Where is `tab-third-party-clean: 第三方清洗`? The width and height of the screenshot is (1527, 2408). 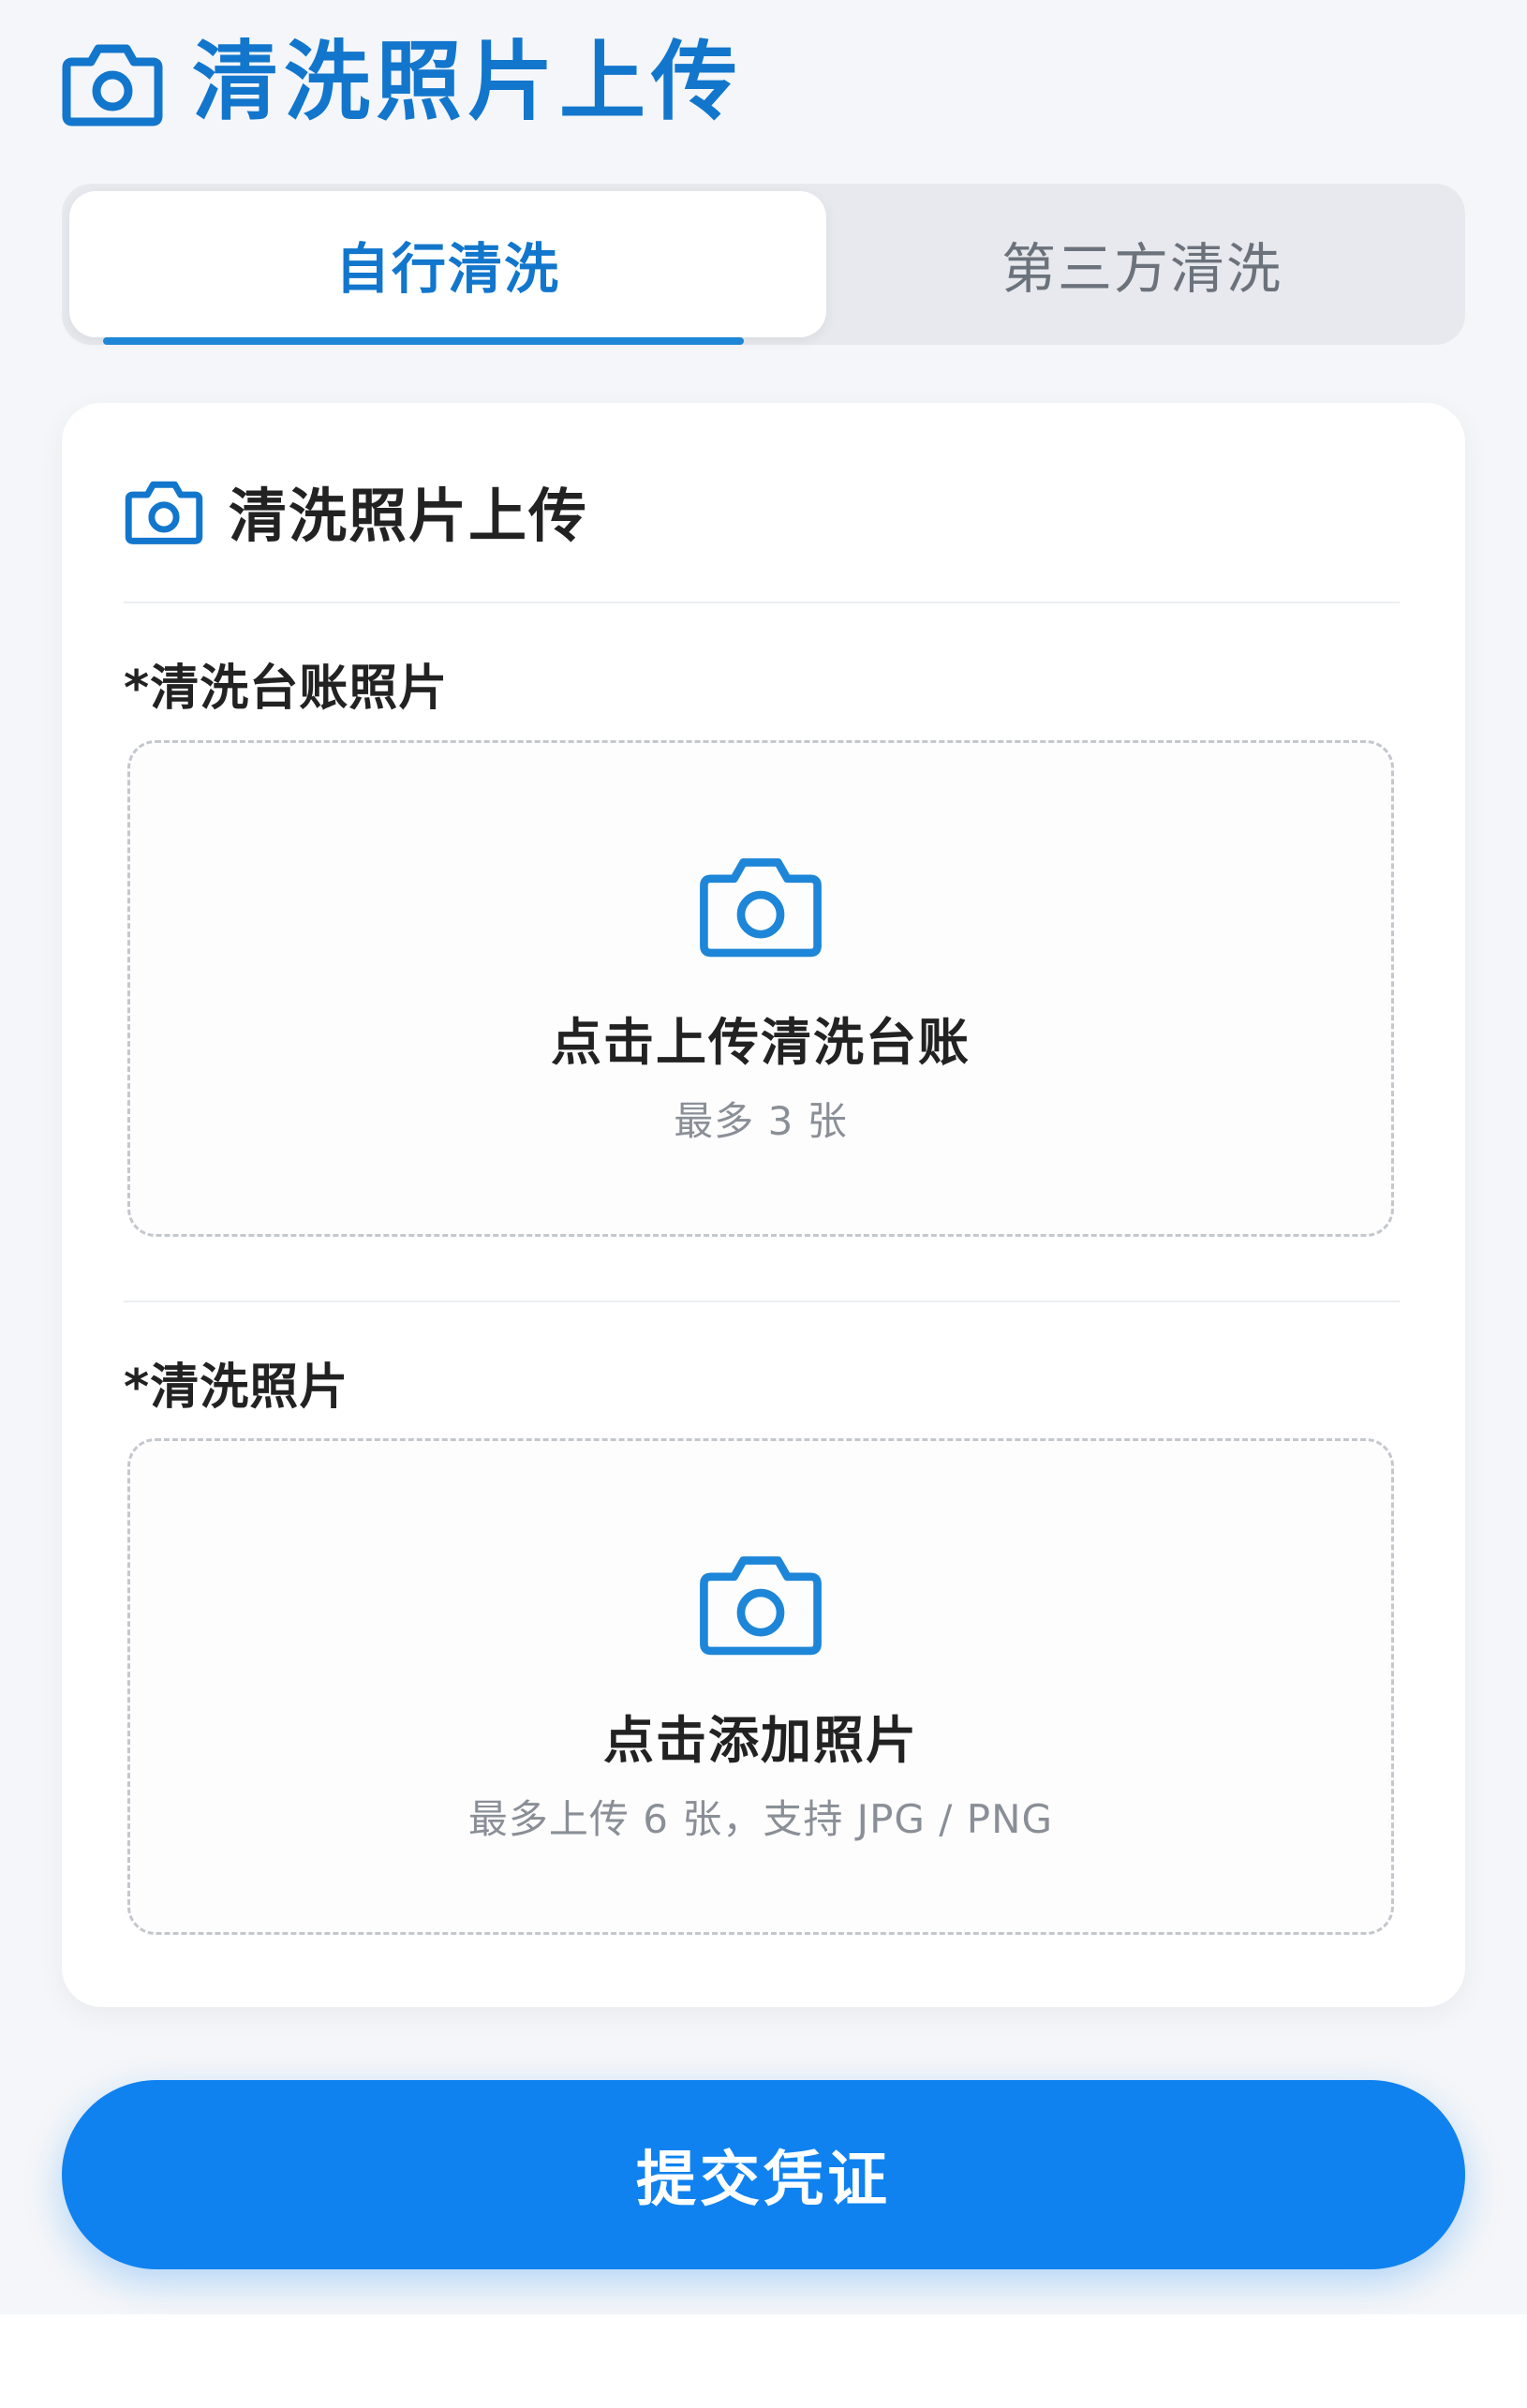
tab-third-party-clean: 第三方清洗 is located at coordinates (1142, 264).